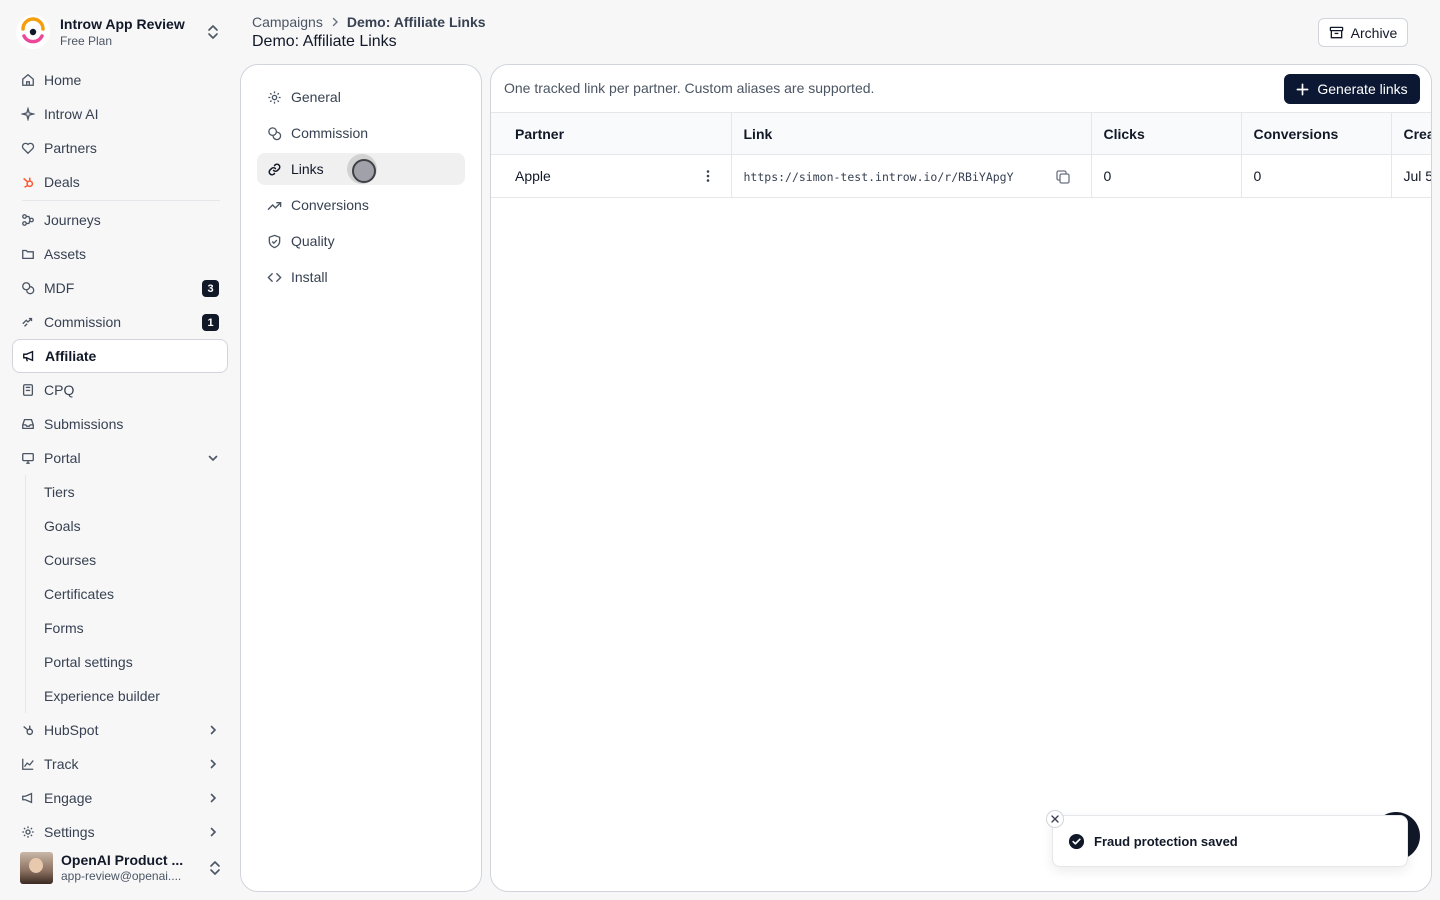  What do you see at coordinates (28, 390) in the screenshot?
I see `calculator-icon` at bounding box center [28, 390].